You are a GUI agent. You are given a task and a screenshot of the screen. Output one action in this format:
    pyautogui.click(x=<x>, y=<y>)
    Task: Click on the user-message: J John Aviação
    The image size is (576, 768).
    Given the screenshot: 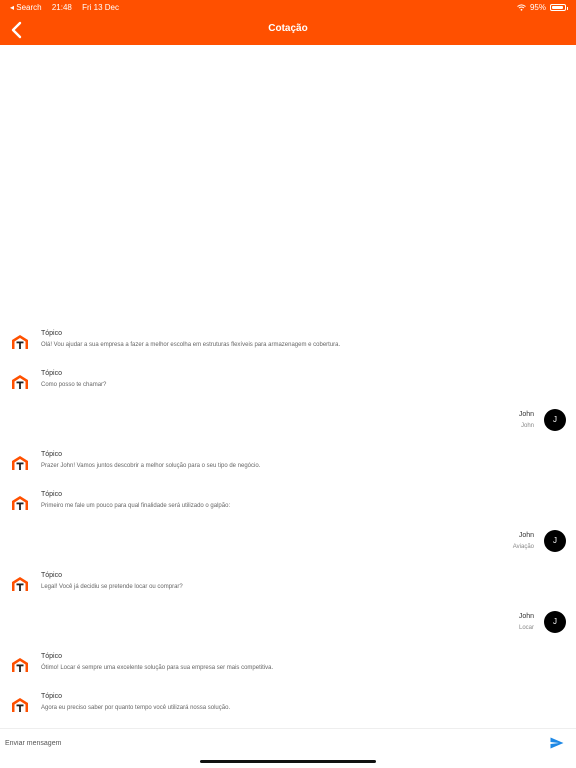 What is the action you would take?
    pyautogui.click(x=288, y=549)
    